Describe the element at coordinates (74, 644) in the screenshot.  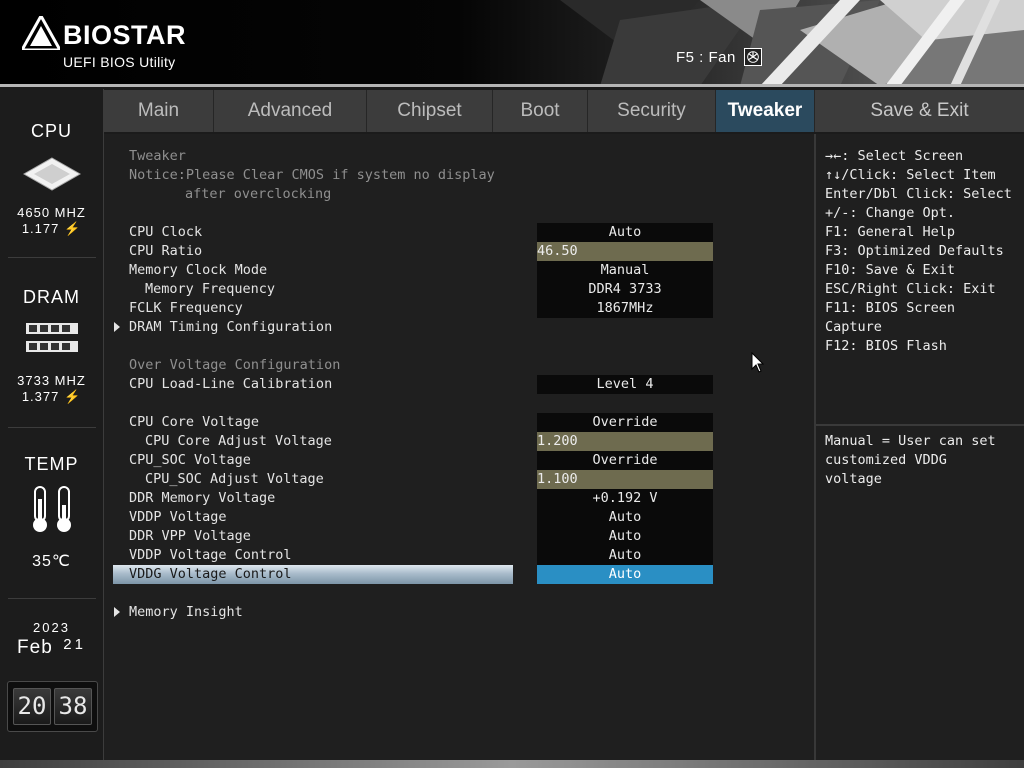
I see `date-day: 21` at that location.